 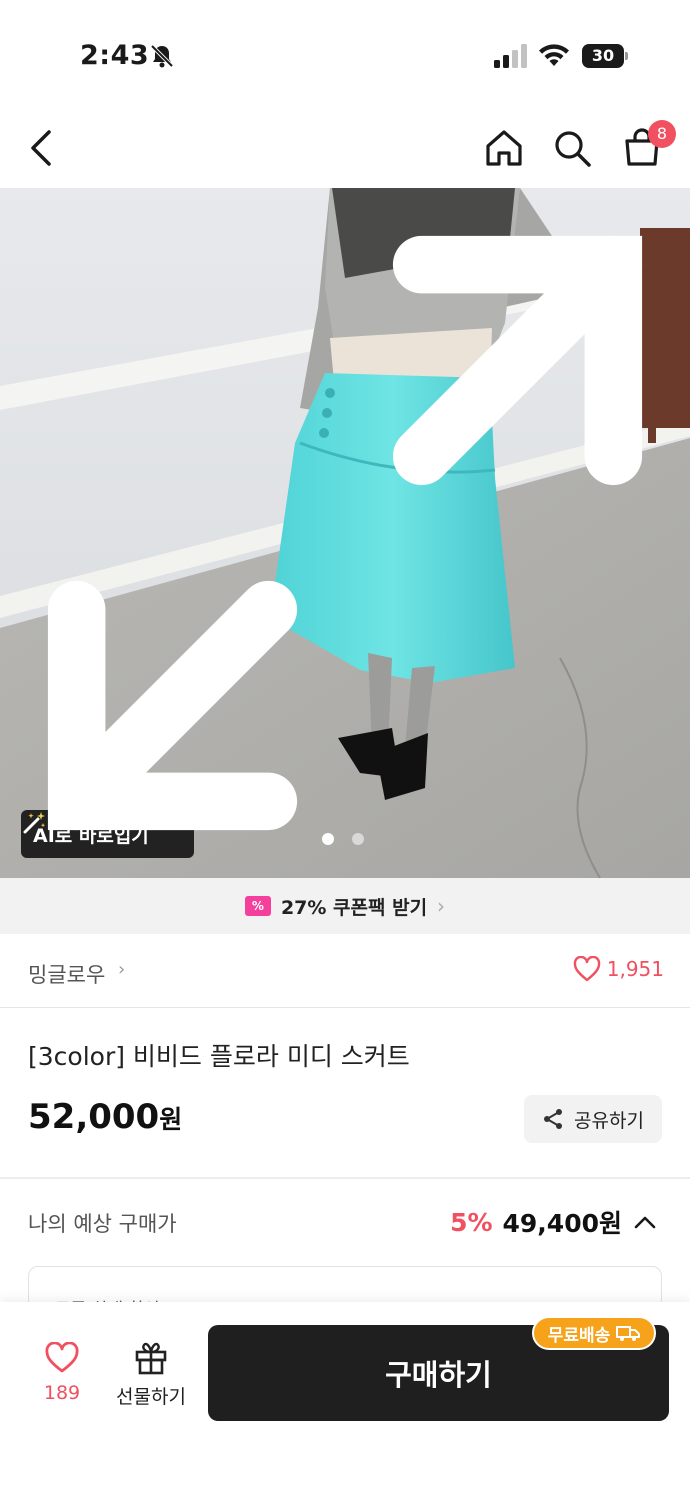 I want to click on signal-icon, so click(x=510, y=56).